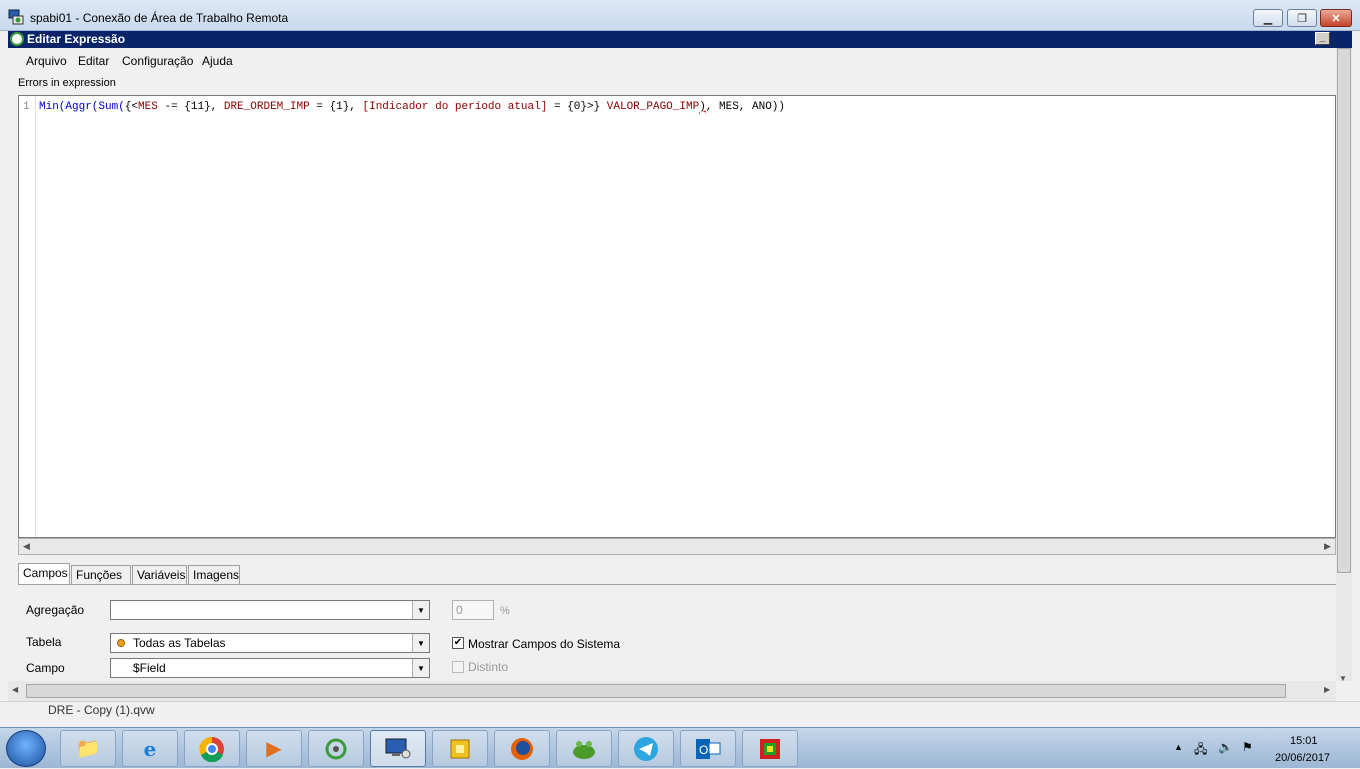 The image size is (1360, 769). What do you see at coordinates (93, 61) in the screenshot?
I see `menu-editar: Editar` at bounding box center [93, 61].